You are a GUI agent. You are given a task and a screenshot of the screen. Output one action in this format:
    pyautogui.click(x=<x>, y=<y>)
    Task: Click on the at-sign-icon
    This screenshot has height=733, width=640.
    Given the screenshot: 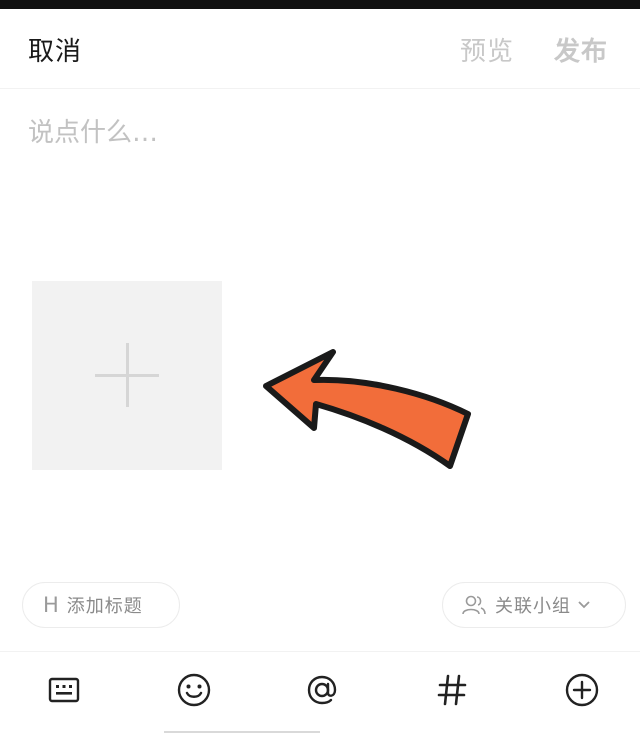 What is the action you would take?
    pyautogui.click(x=322, y=690)
    